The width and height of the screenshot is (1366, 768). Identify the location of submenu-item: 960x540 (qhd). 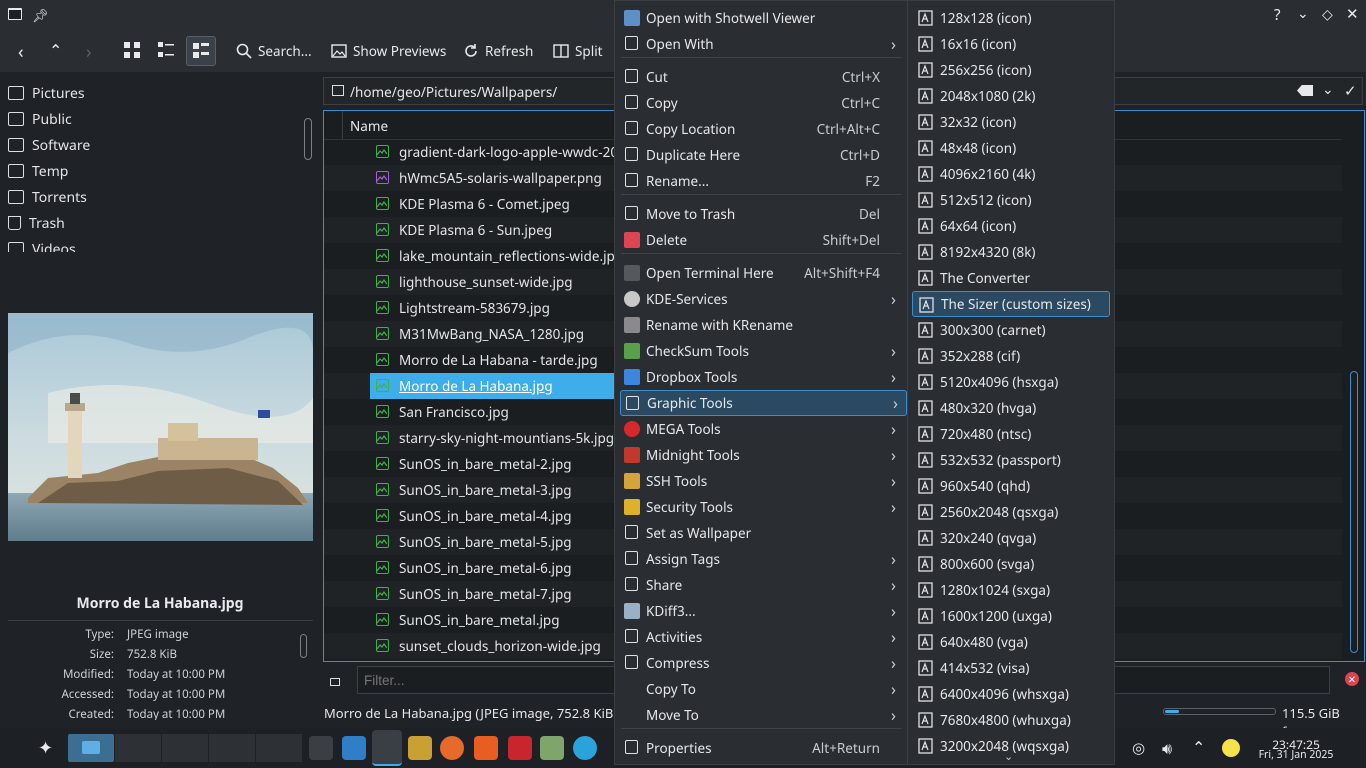
(1011, 486).